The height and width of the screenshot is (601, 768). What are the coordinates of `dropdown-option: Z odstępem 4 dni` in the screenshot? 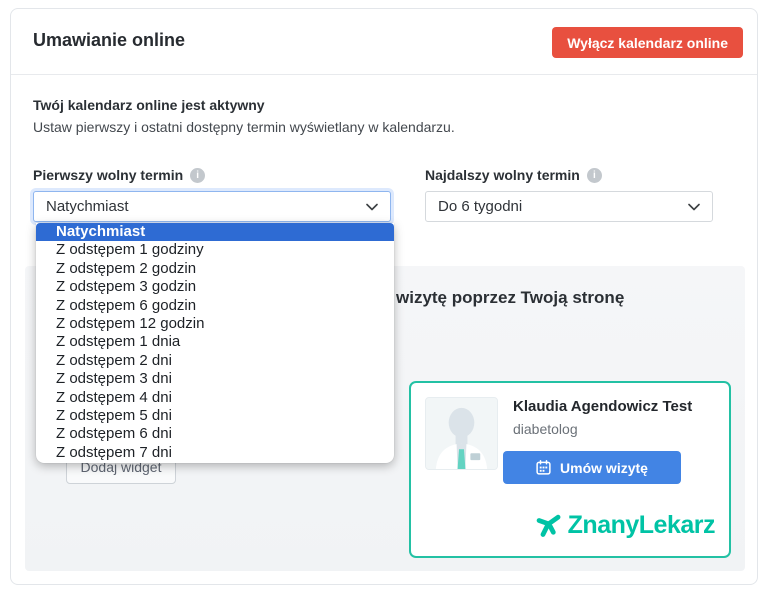 It's located at (215, 398).